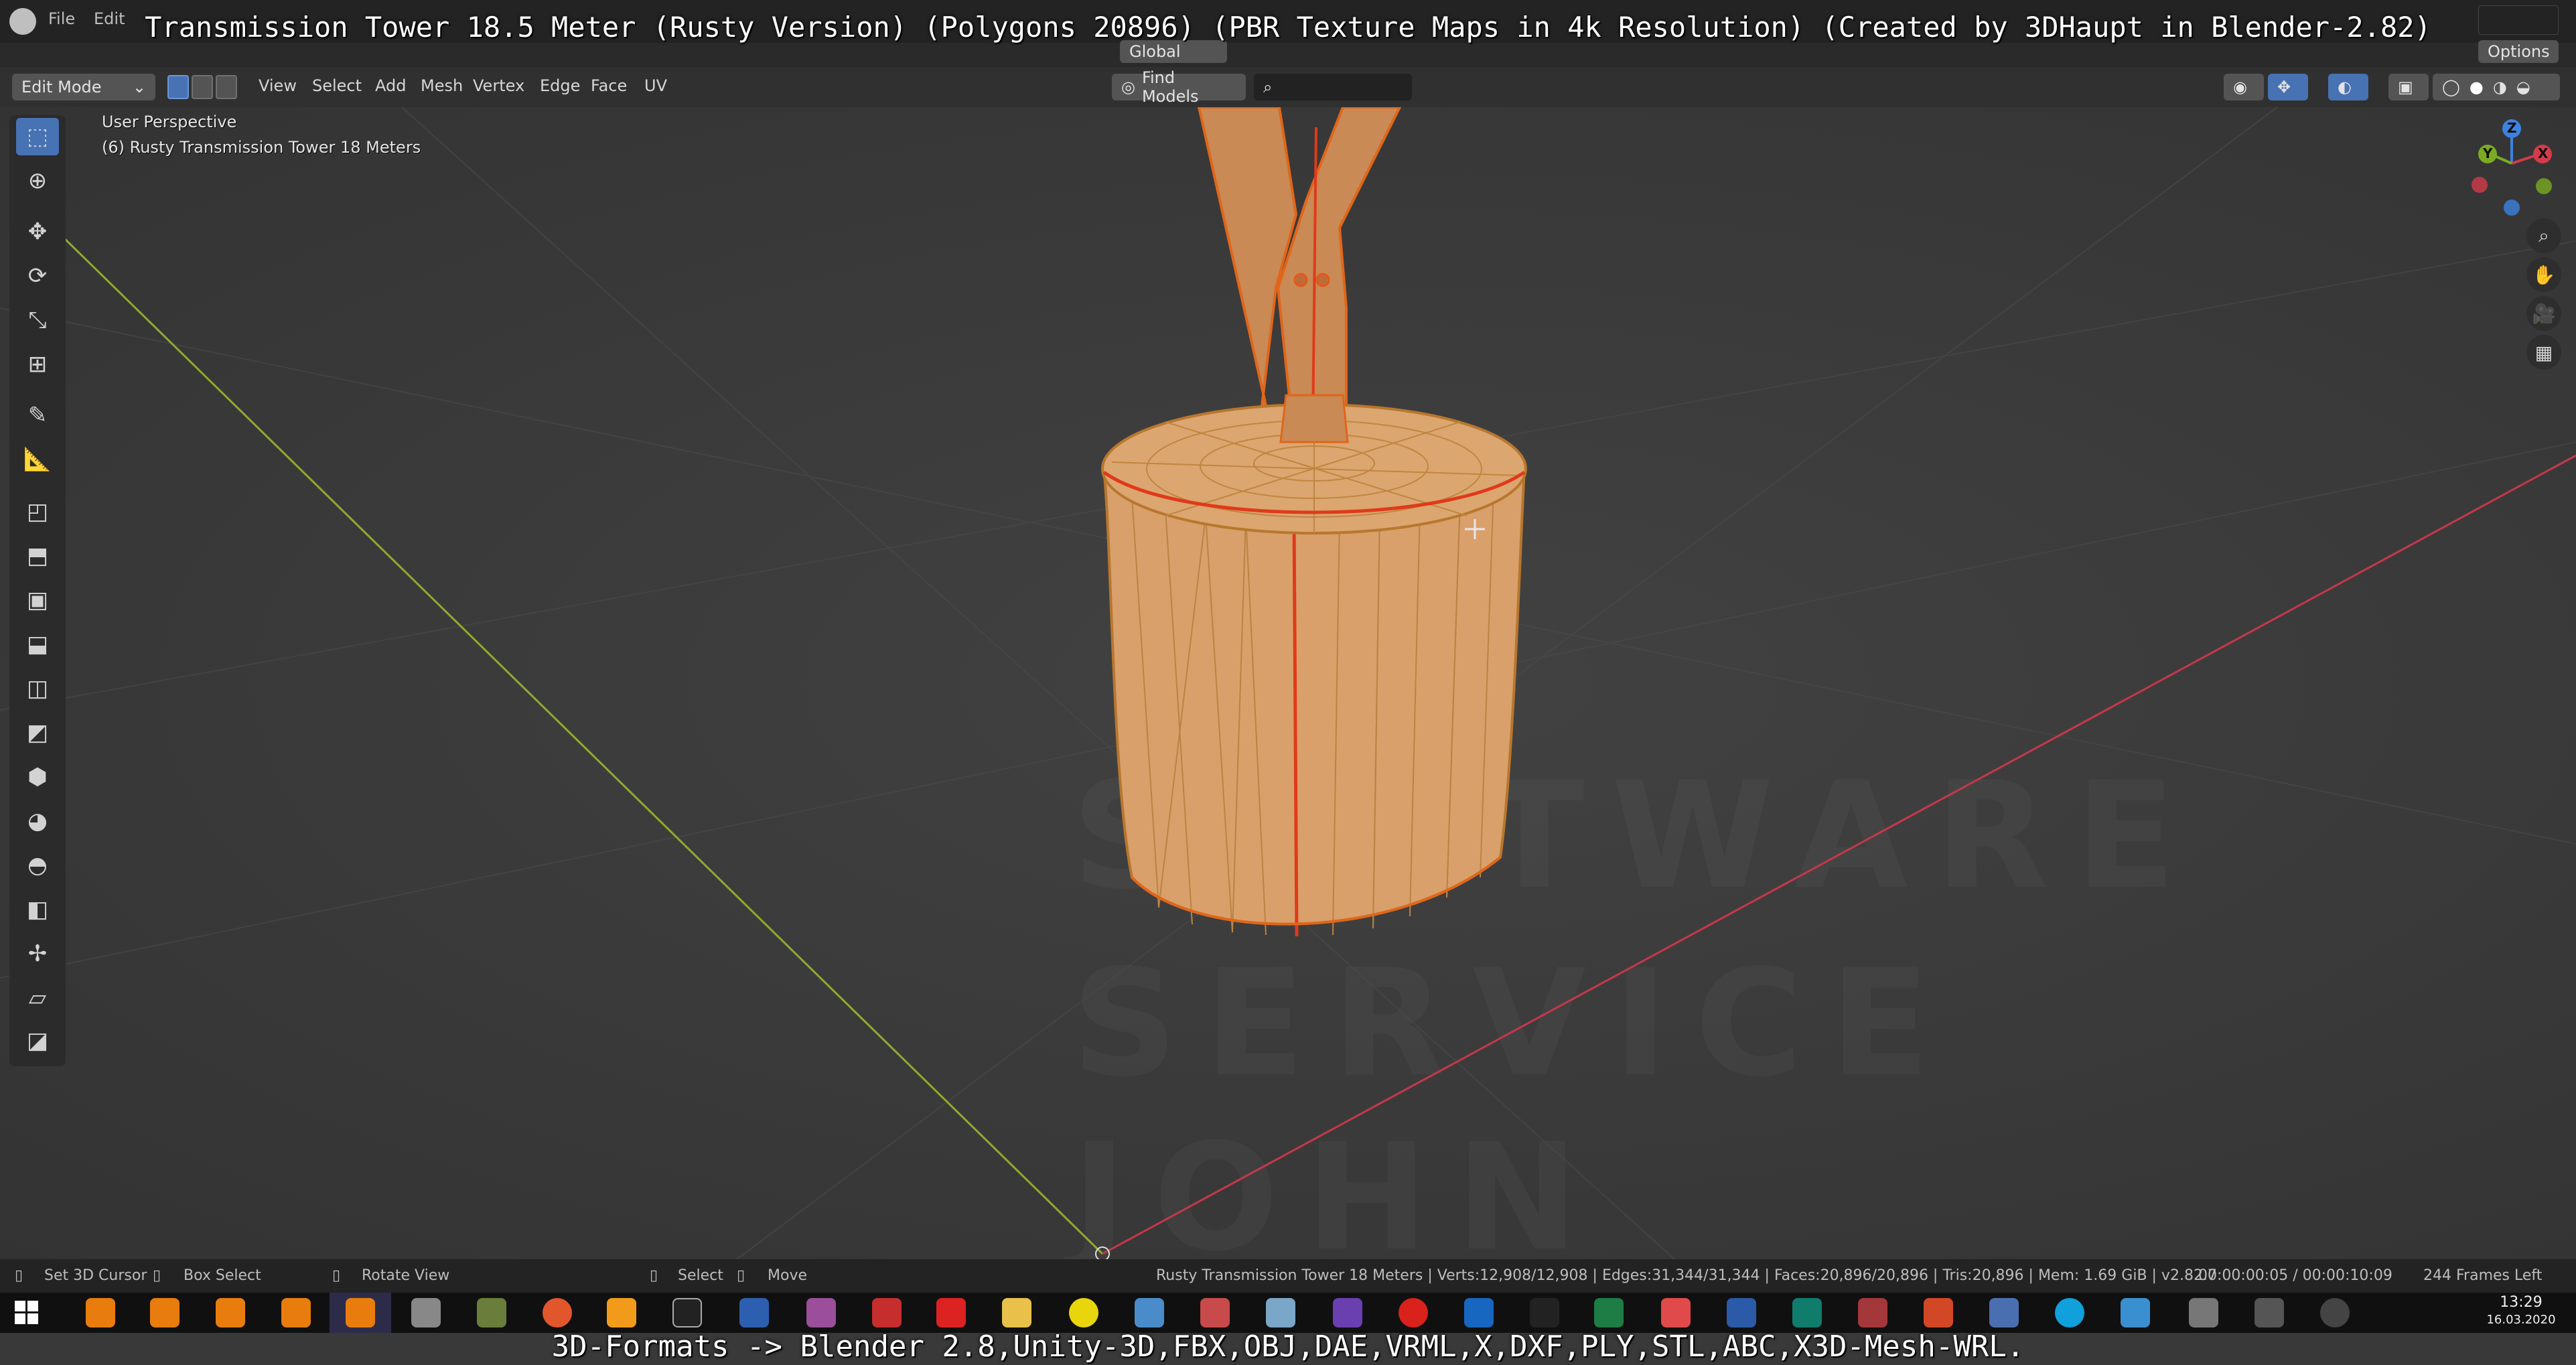 The image size is (2576, 1365). I want to click on poly-build-tool: ⬢, so click(37, 777).